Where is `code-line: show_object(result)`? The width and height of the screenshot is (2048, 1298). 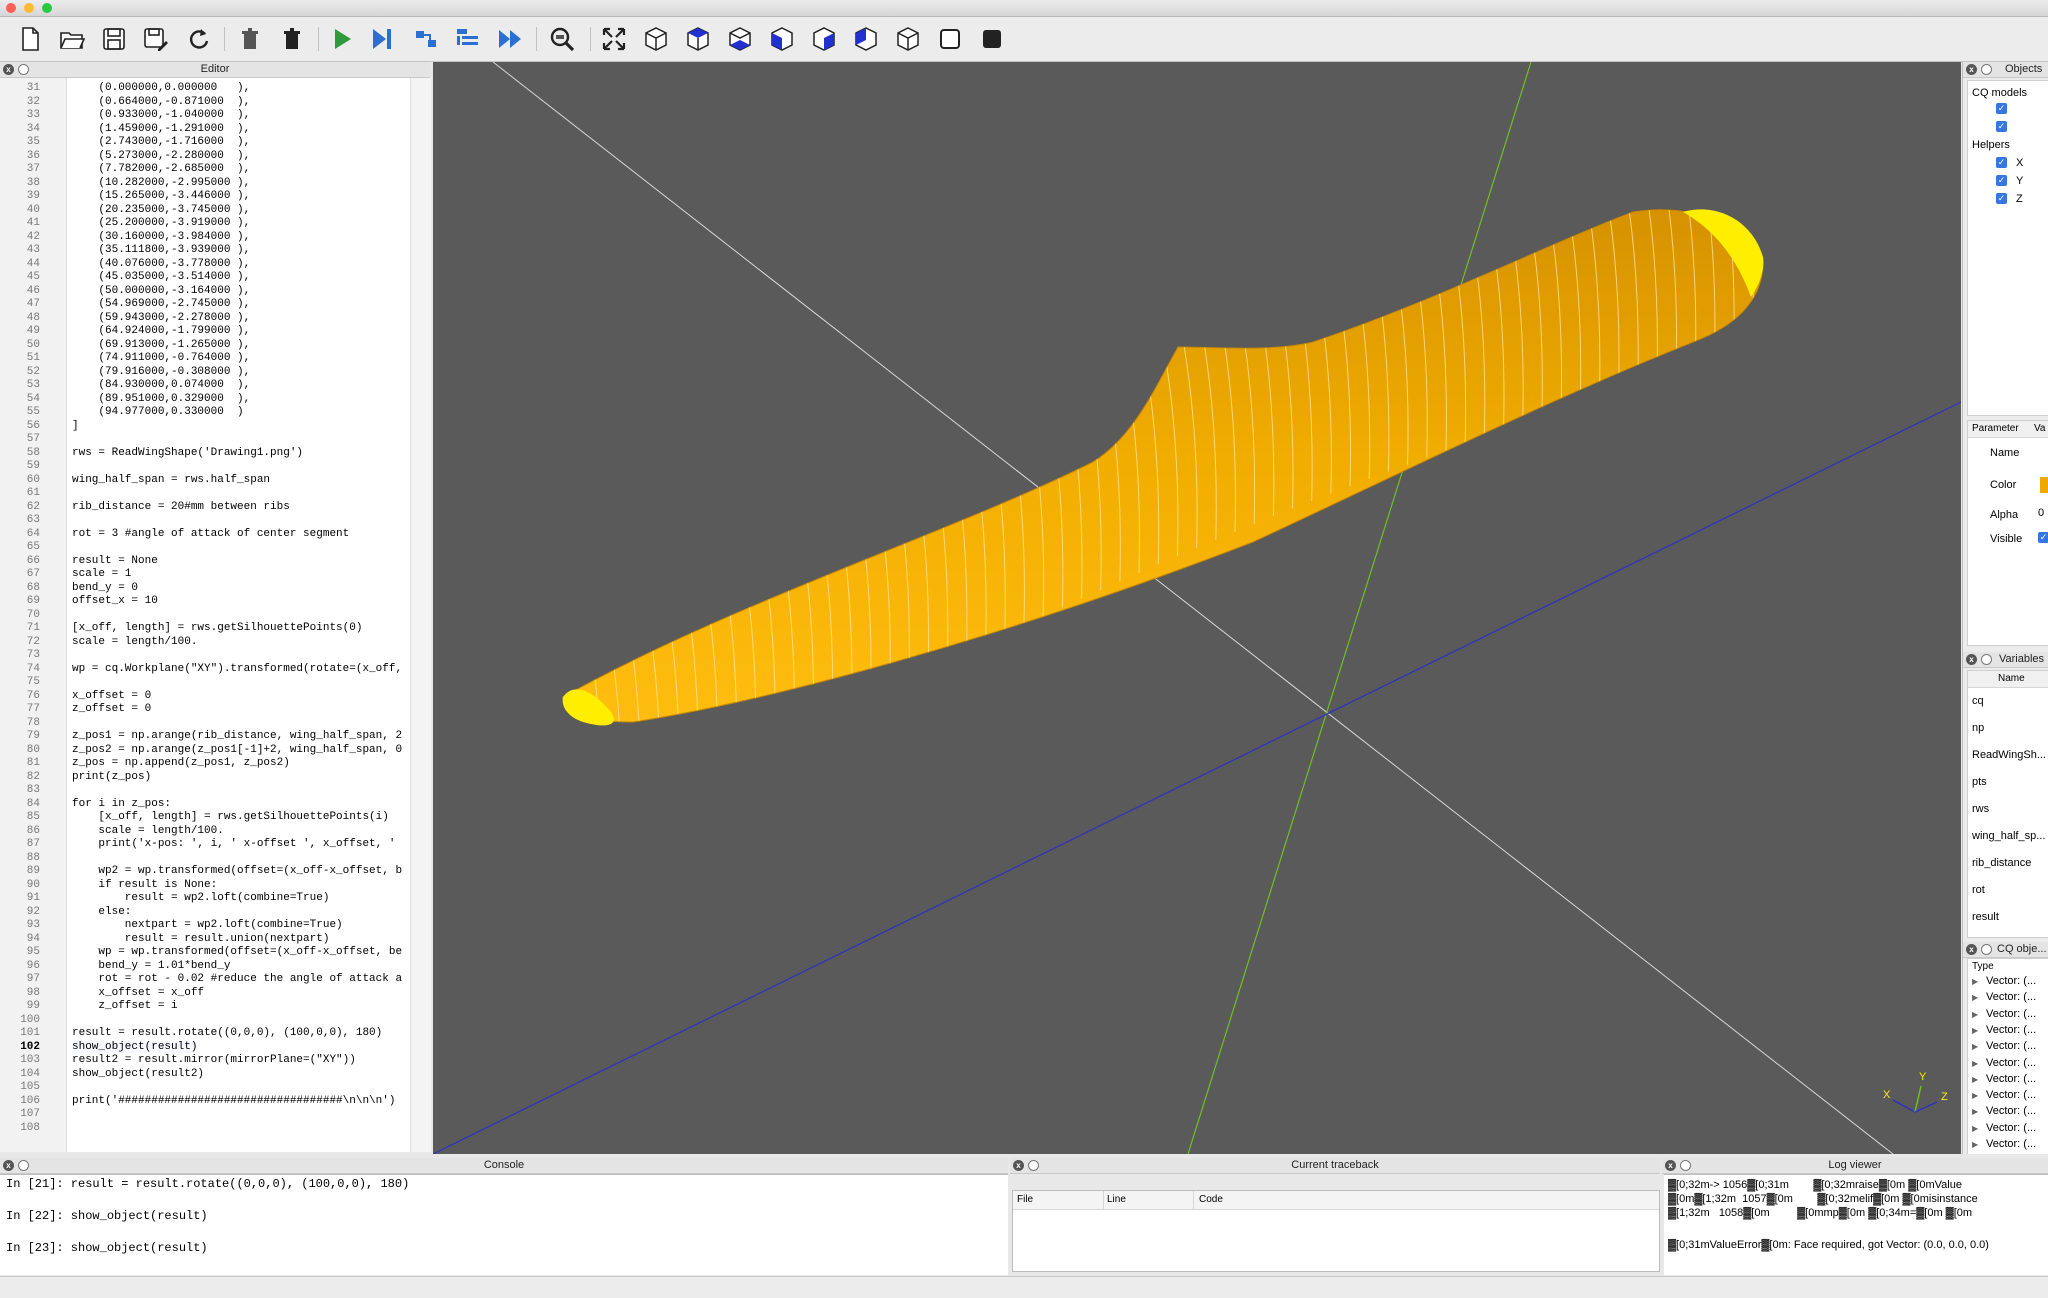 code-line: show_object(result) is located at coordinates (135, 1046).